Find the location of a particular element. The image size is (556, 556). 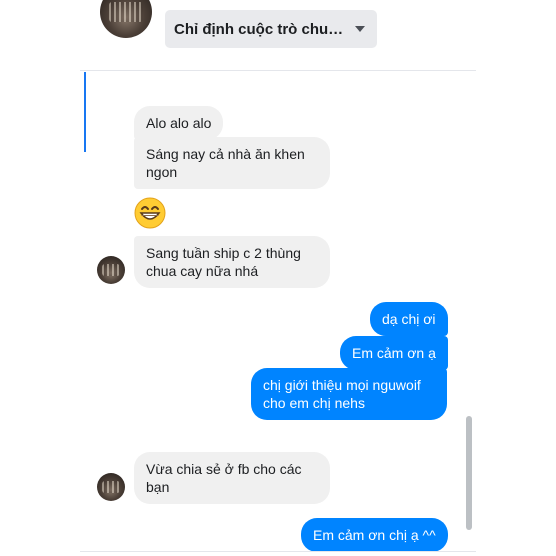

active-thread-indicator is located at coordinates (85, 112).